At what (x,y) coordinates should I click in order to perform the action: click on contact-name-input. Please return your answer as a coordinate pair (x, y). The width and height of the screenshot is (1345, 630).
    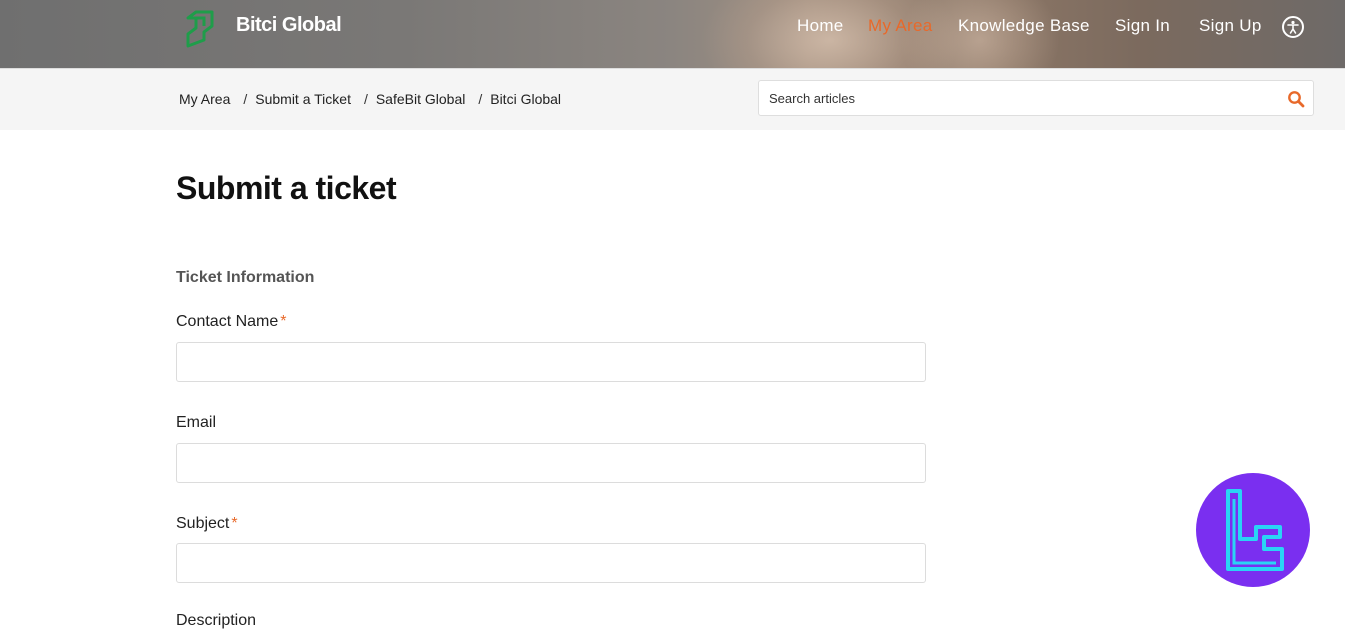
    Looking at the image, I should click on (551, 362).